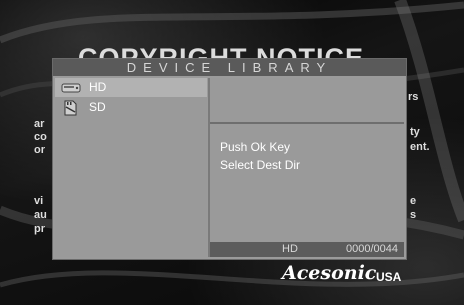 The width and height of the screenshot is (464, 305). What do you see at coordinates (413, 97) in the screenshot?
I see `background-fragment: rs` at bounding box center [413, 97].